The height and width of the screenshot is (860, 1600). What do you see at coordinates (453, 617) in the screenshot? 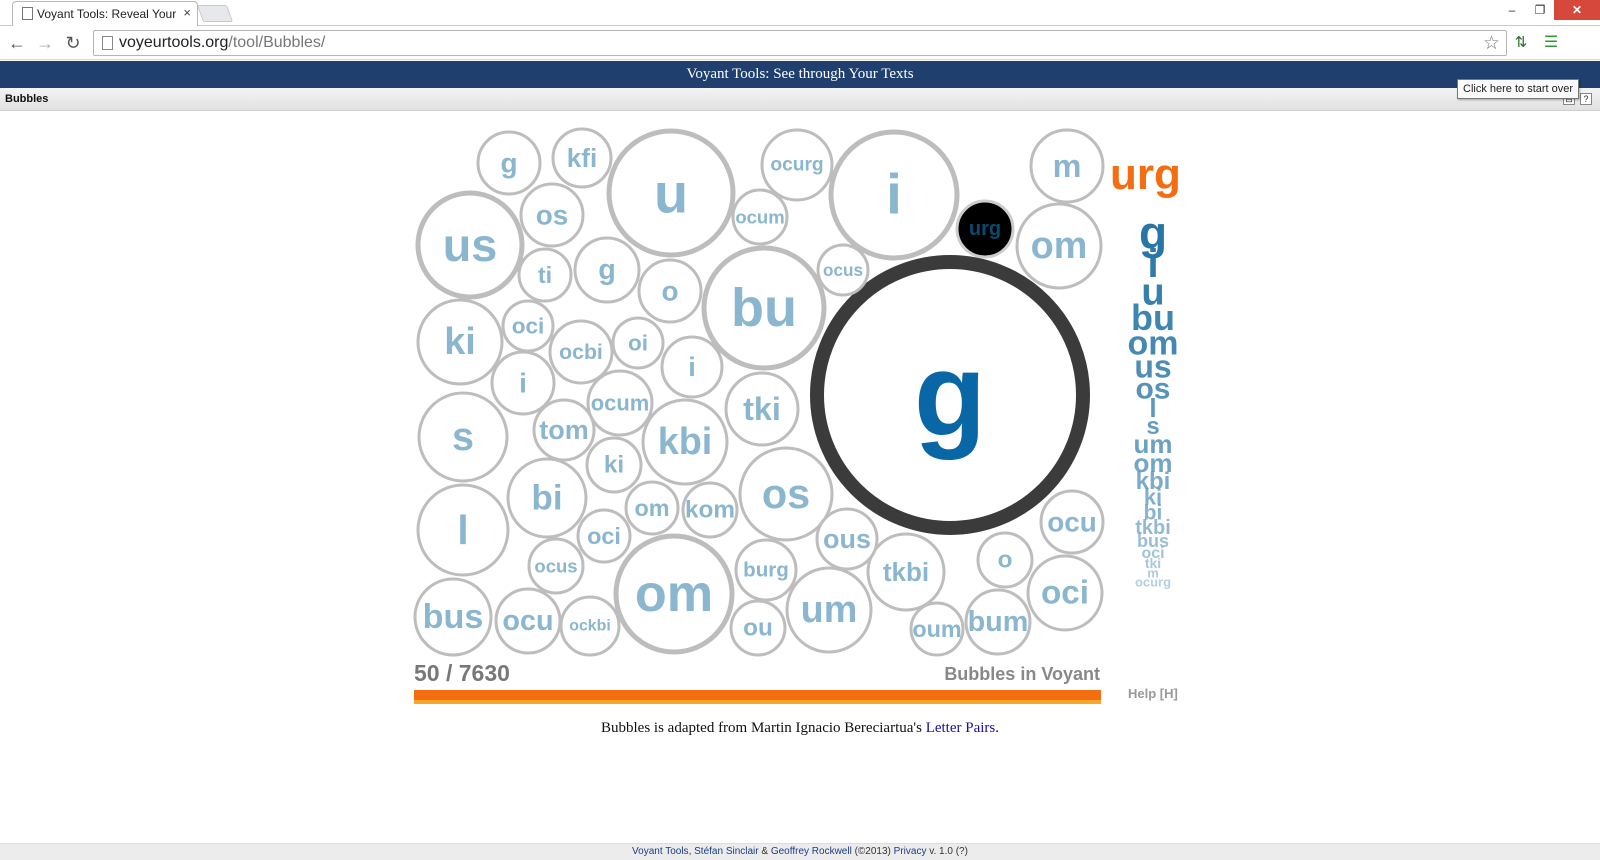
I see `bubble-label: bus` at bounding box center [453, 617].